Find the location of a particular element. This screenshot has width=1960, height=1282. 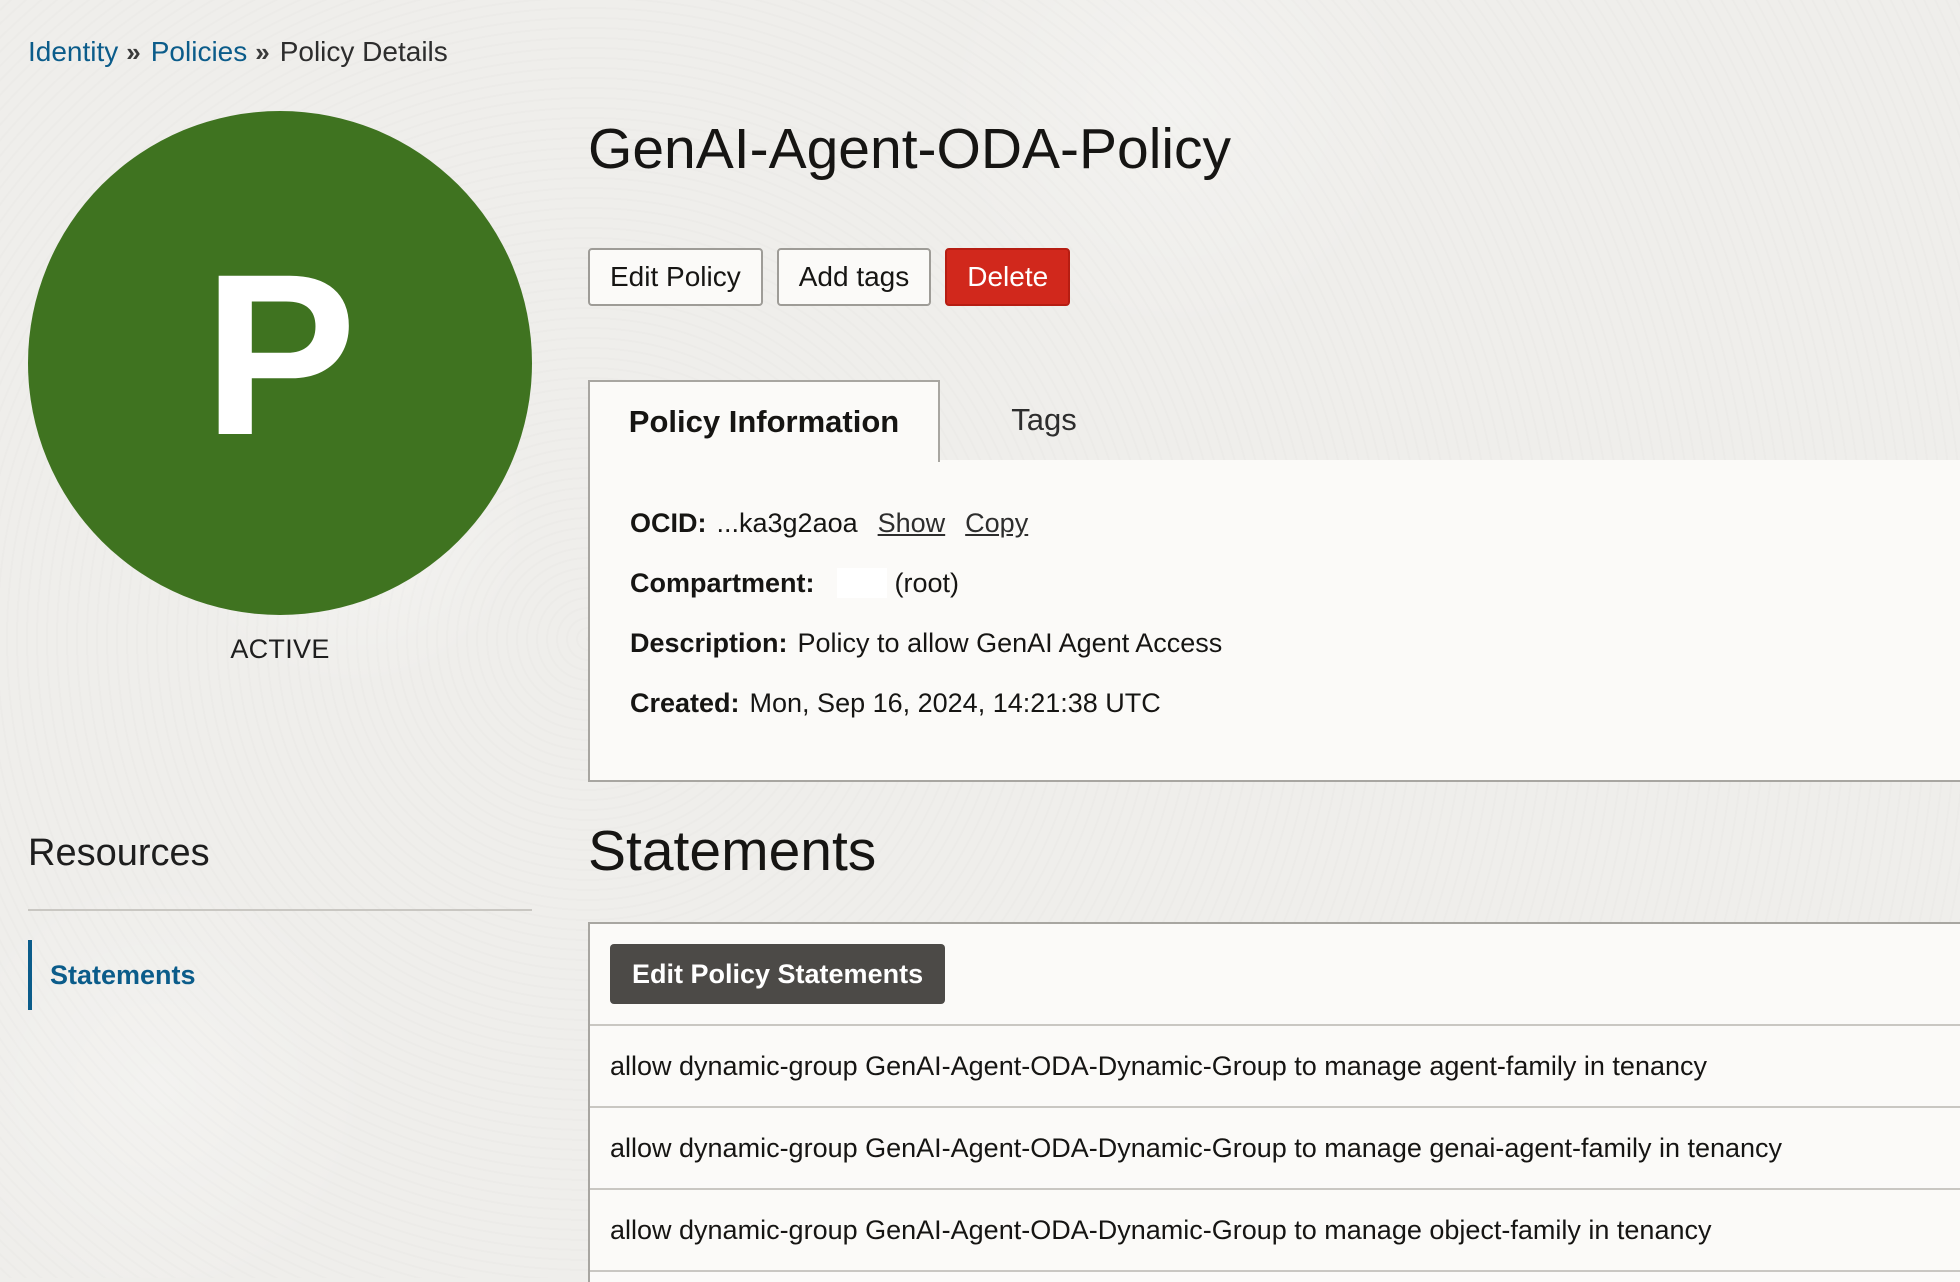

tab-bar: Policy Information Tags is located at coordinates (1274, 421).